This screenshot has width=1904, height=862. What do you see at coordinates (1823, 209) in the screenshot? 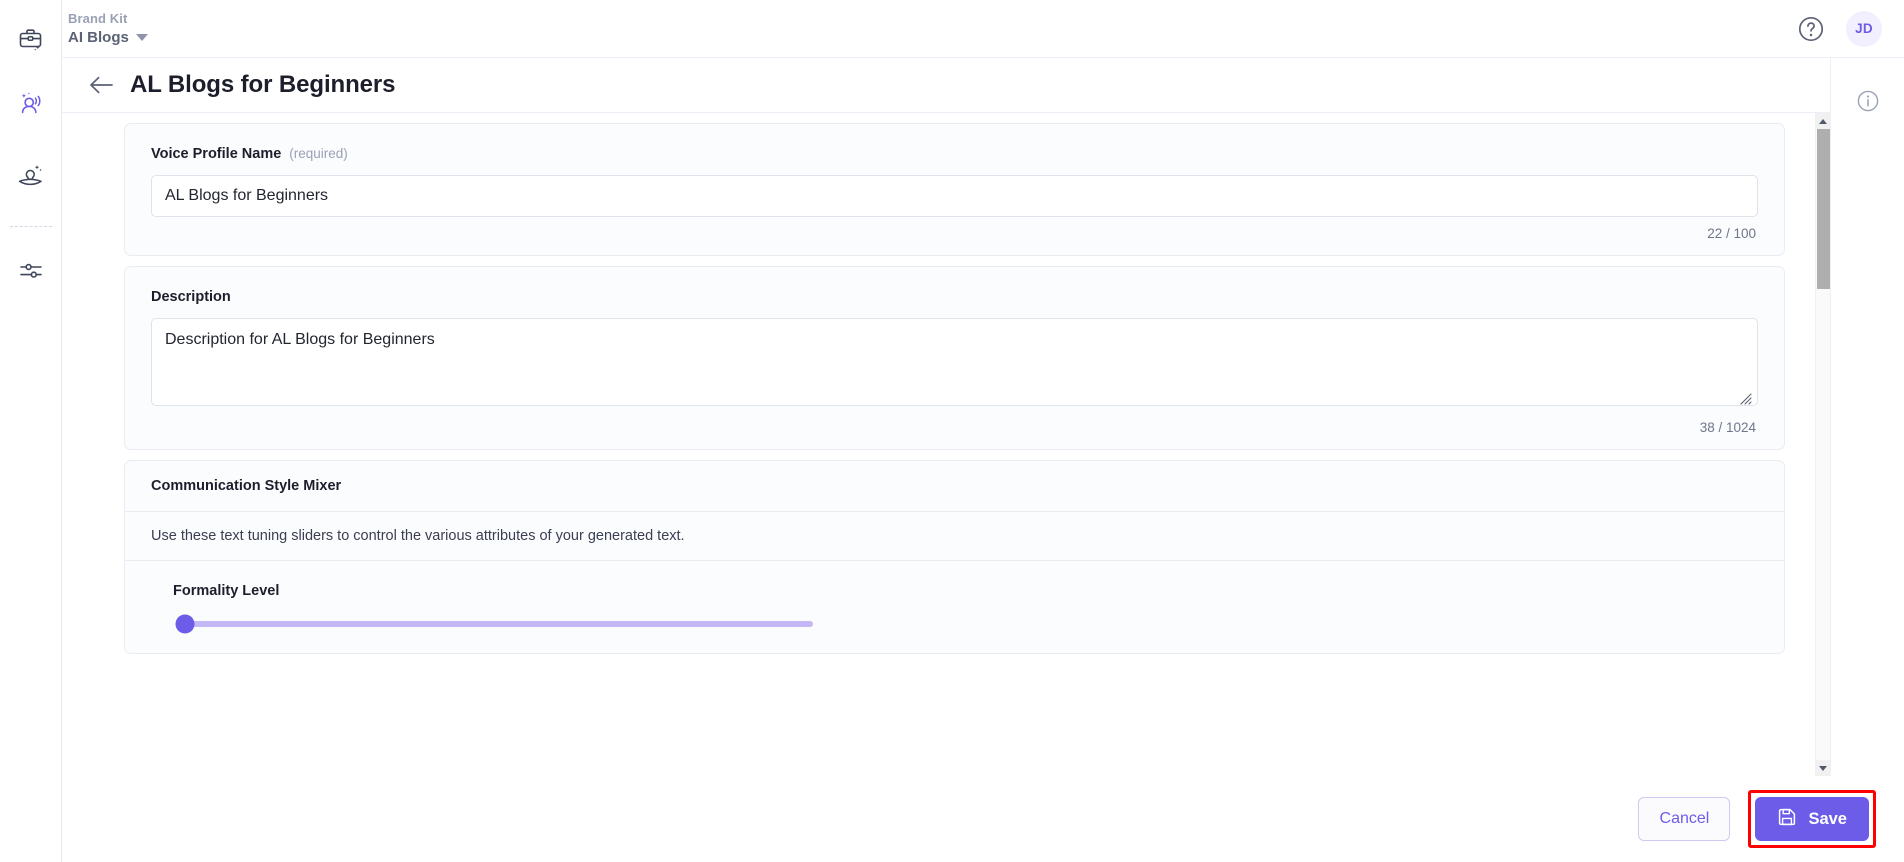
I see `scrollbar-thumb` at bounding box center [1823, 209].